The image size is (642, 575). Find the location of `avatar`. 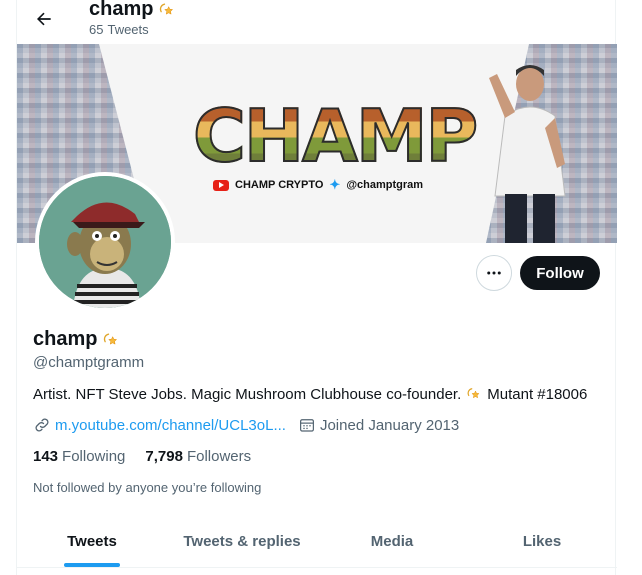

avatar is located at coordinates (105, 242).